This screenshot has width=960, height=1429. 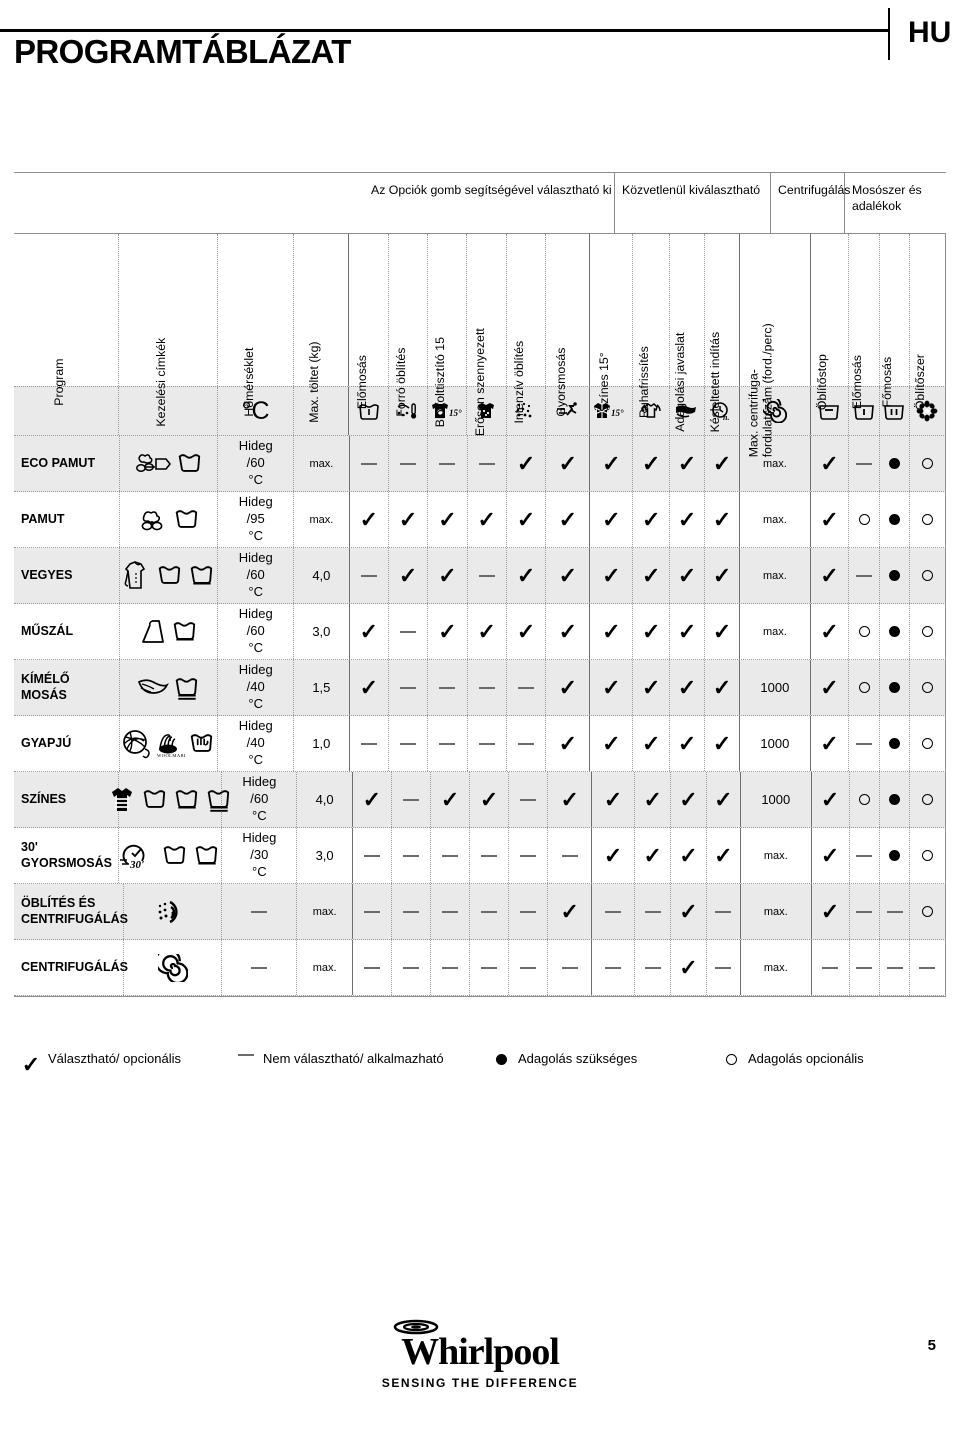 What do you see at coordinates (643, 382) in the screenshot?
I see `col-header-refresh-label: Ruhafrissítés` at bounding box center [643, 382].